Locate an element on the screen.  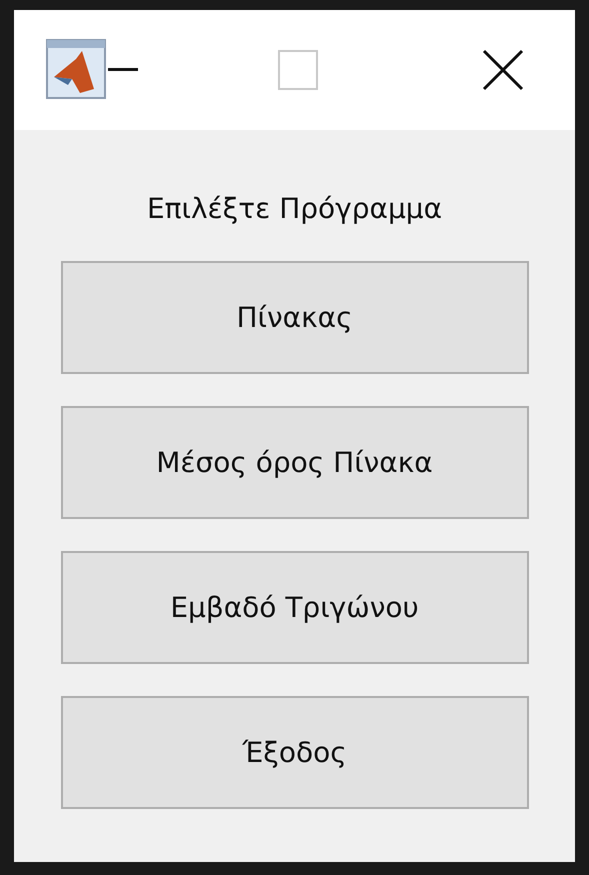
menu-button: Εμβαδό Τριγώνου is located at coordinates (294, 607).